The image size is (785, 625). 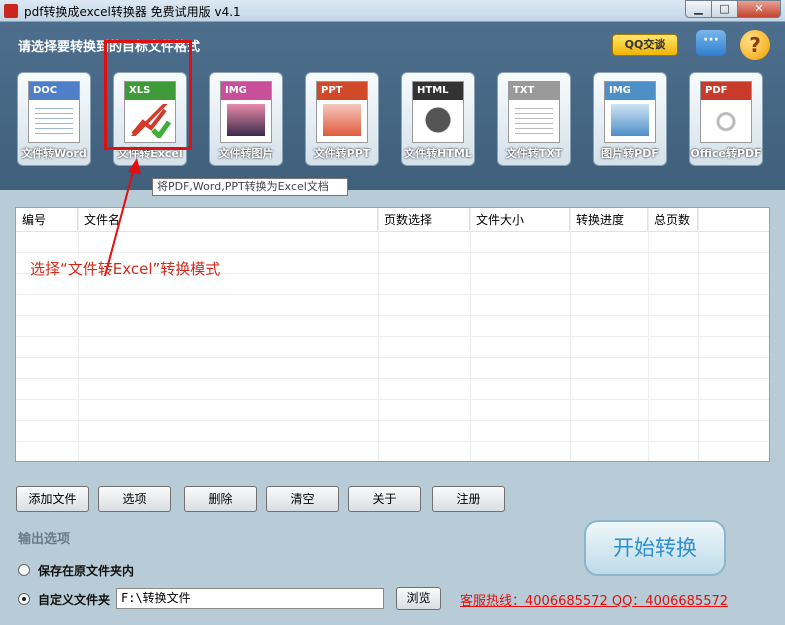 I want to click on delete-button: 删除, so click(x=220, y=499).